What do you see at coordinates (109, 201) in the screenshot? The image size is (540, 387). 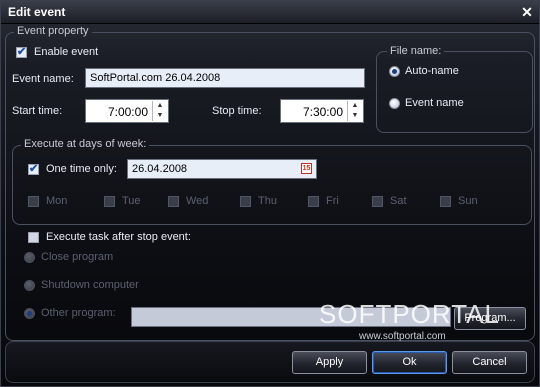 I see `day-checkbox-tue` at bounding box center [109, 201].